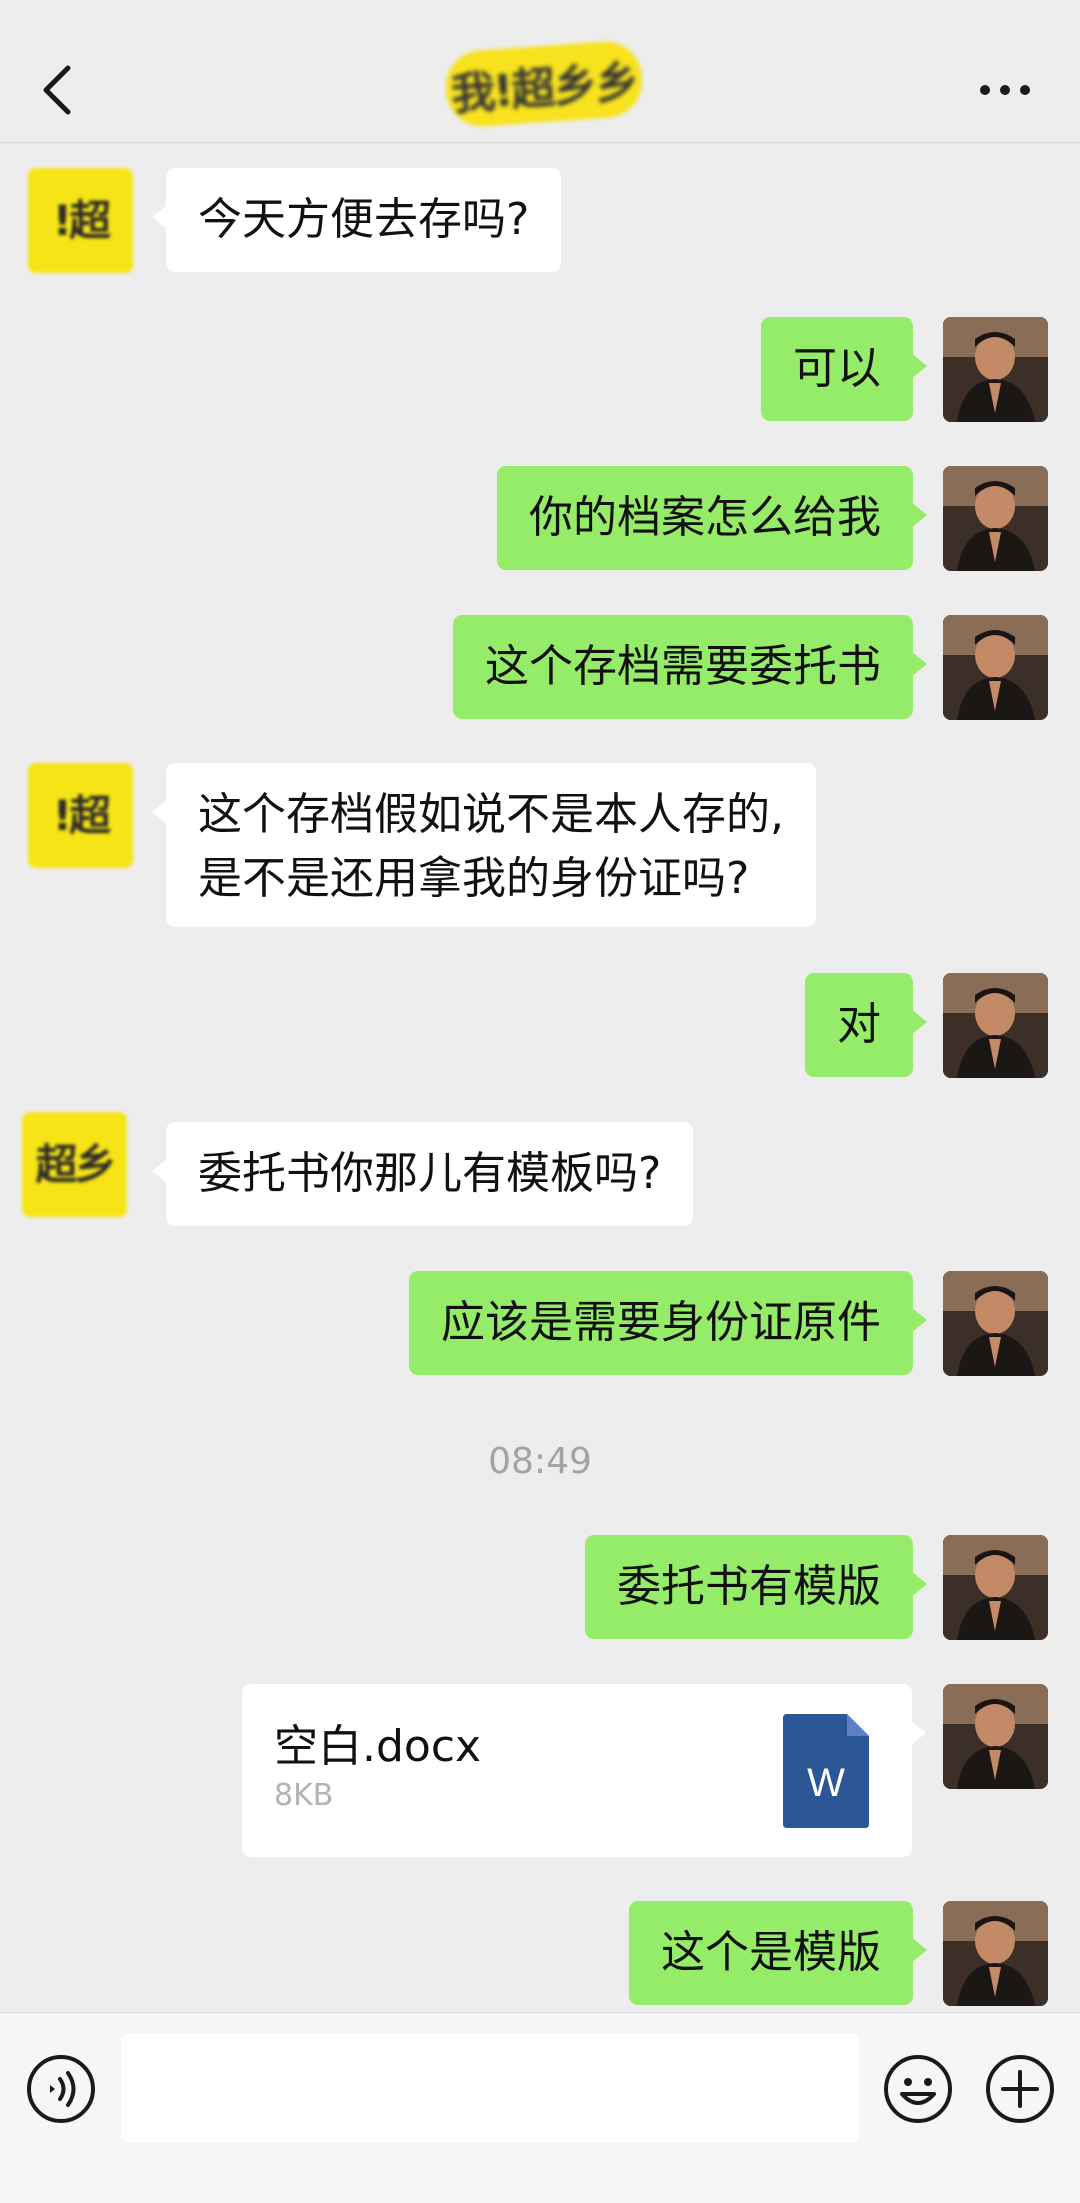 This screenshot has width=1080, height=2203. What do you see at coordinates (356, 220) in the screenshot?
I see `incoming-message-bubble: 今天方便去存吗?` at bounding box center [356, 220].